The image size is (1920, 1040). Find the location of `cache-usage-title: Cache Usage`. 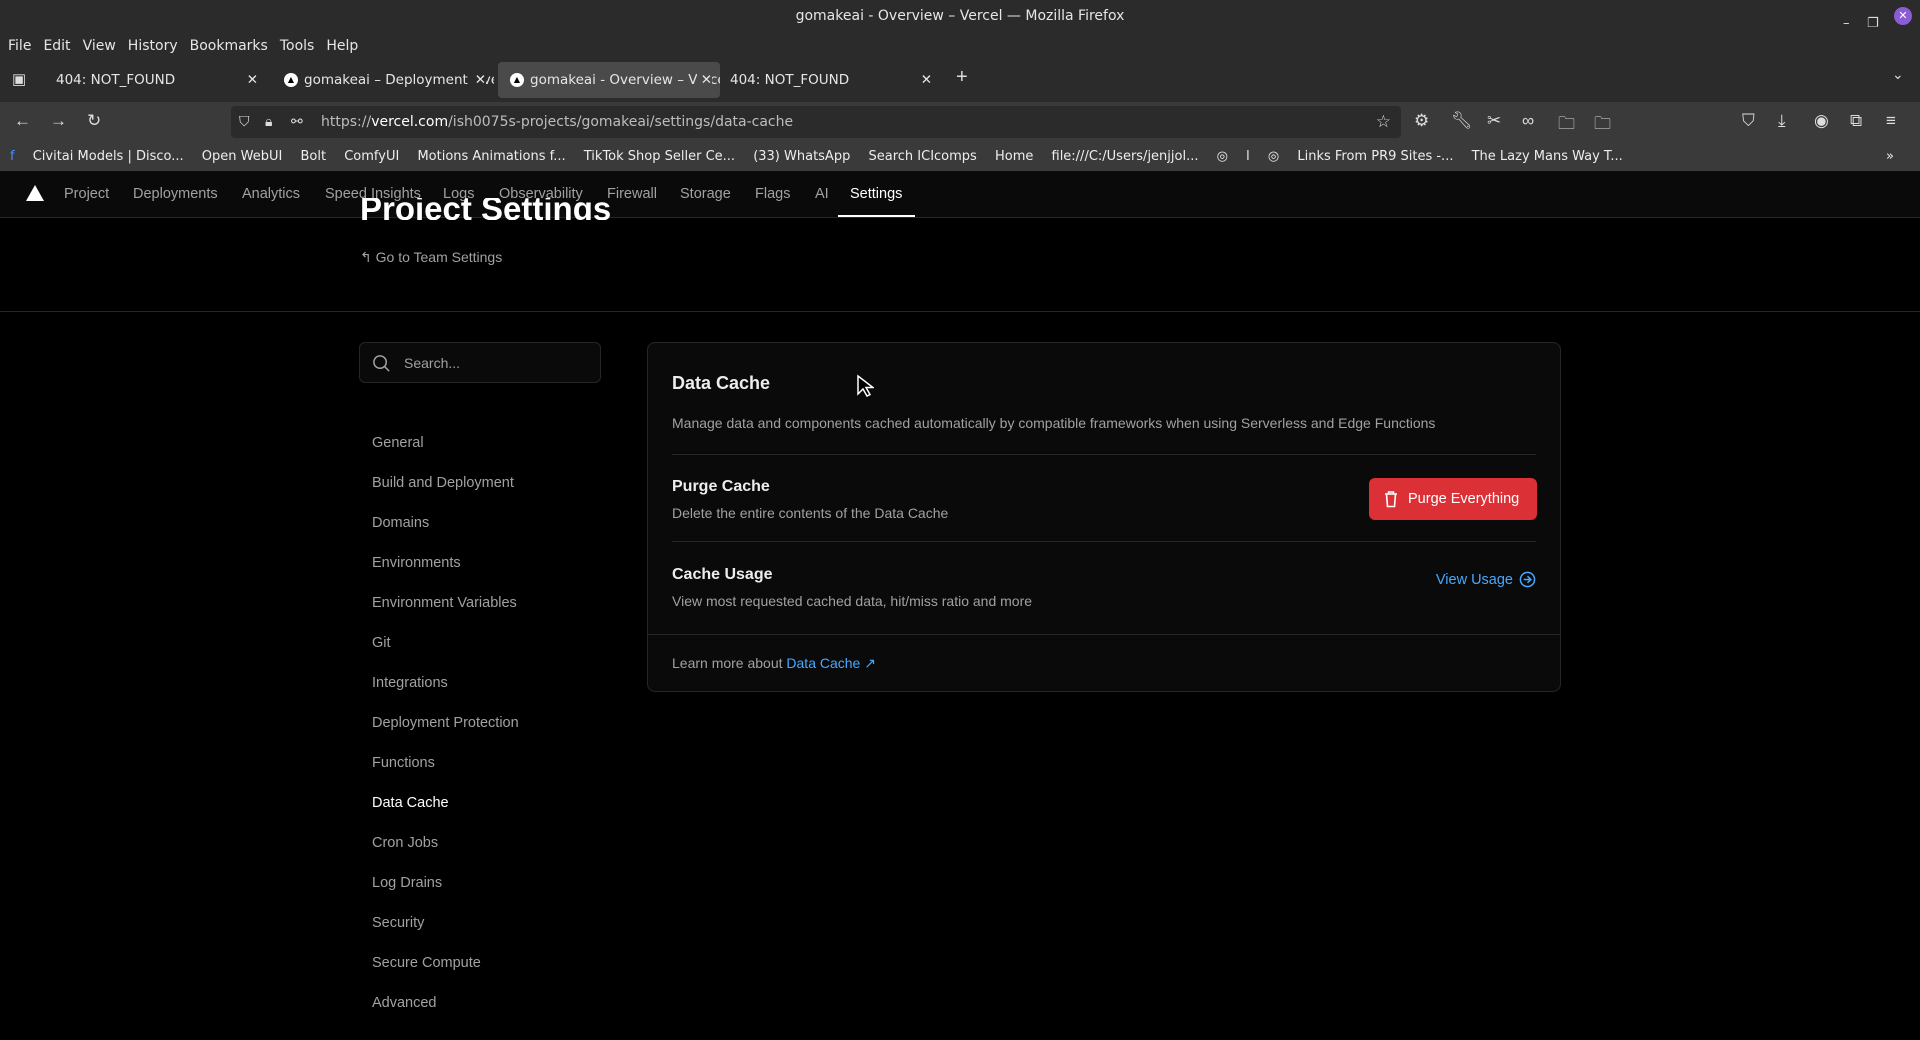

cache-usage-title: Cache Usage is located at coordinates (722, 574).